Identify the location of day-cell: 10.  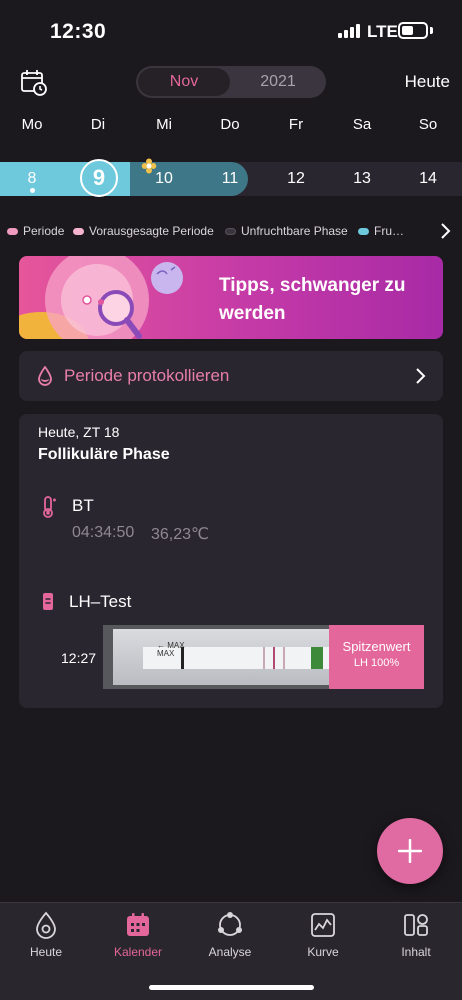
(164, 179).